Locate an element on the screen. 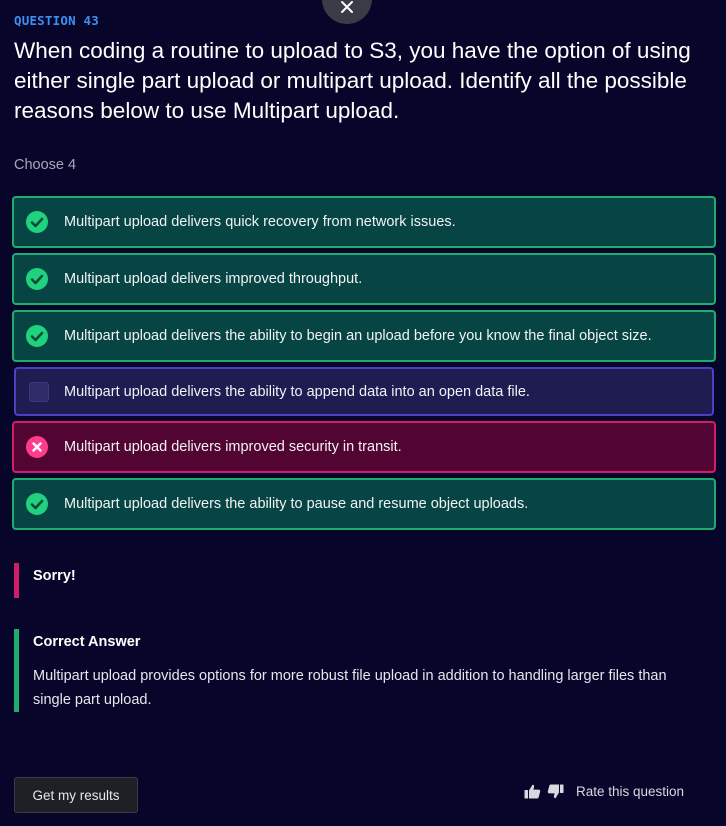 Image resolution: width=726 pixels, height=826 pixels. result-text: Sorry! is located at coordinates (54, 576).